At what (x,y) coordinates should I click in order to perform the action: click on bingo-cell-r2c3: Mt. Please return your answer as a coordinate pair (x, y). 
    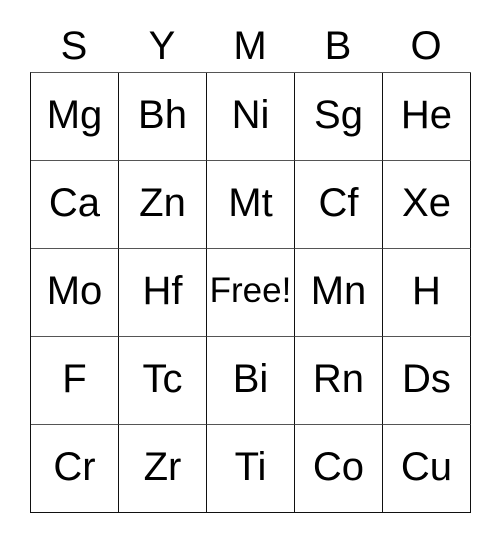
    Looking at the image, I should click on (251, 205).